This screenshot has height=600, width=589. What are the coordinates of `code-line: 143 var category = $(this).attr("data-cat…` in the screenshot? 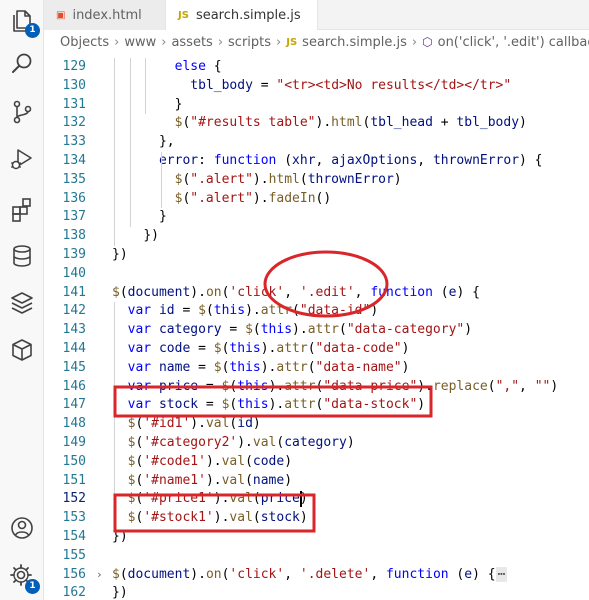 It's located at (316, 330).